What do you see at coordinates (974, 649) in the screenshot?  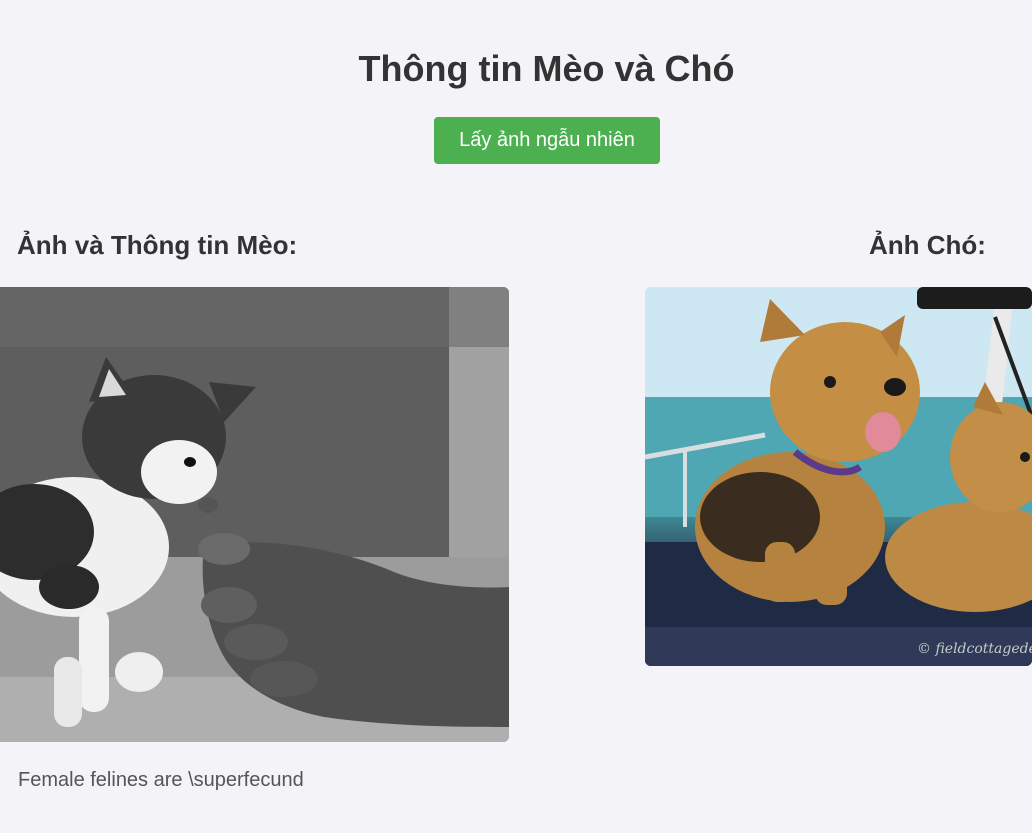 I see `photo-watermark: © fieldcottagede` at bounding box center [974, 649].